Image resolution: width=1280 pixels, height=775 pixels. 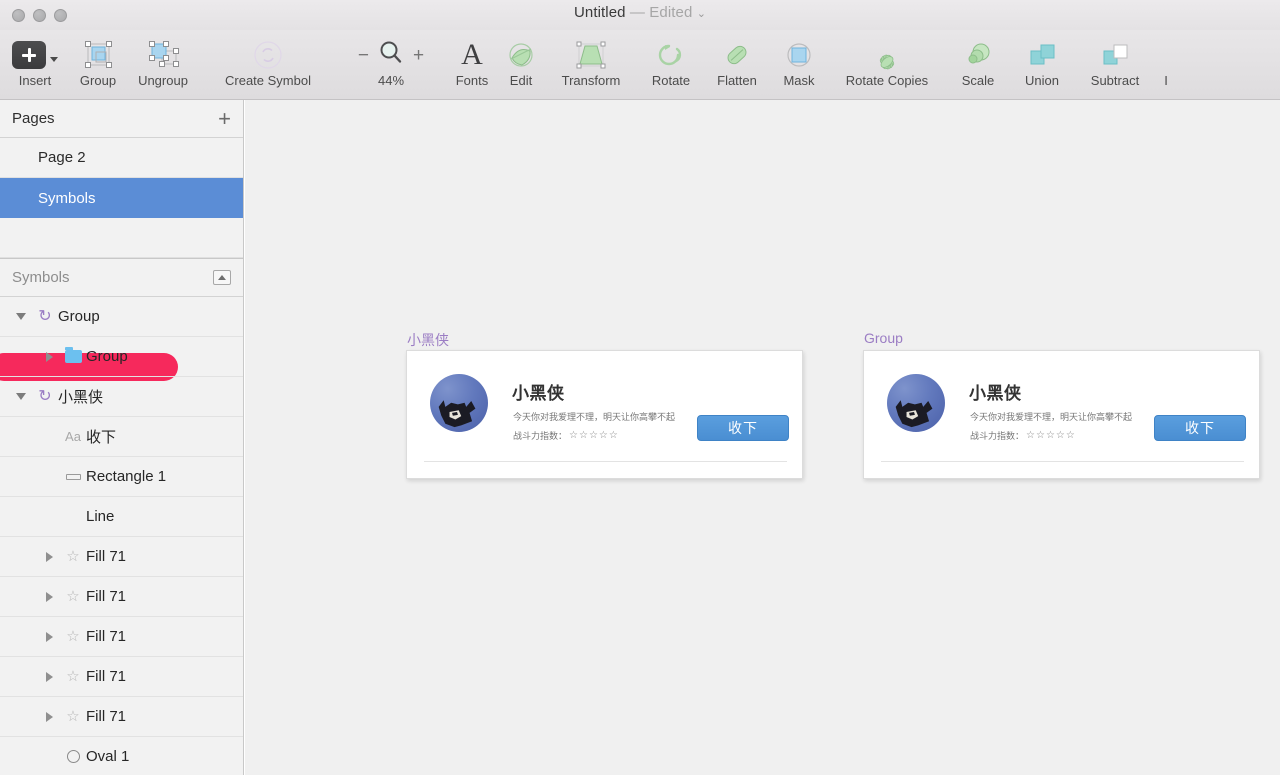 I want to click on layer-label: Group, so click(x=79, y=316).